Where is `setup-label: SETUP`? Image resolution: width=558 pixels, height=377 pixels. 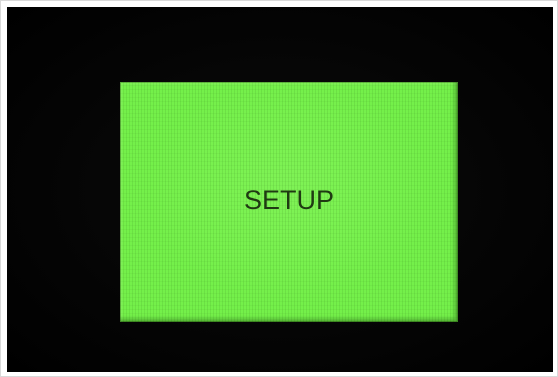
setup-label: SETUP is located at coordinates (289, 200).